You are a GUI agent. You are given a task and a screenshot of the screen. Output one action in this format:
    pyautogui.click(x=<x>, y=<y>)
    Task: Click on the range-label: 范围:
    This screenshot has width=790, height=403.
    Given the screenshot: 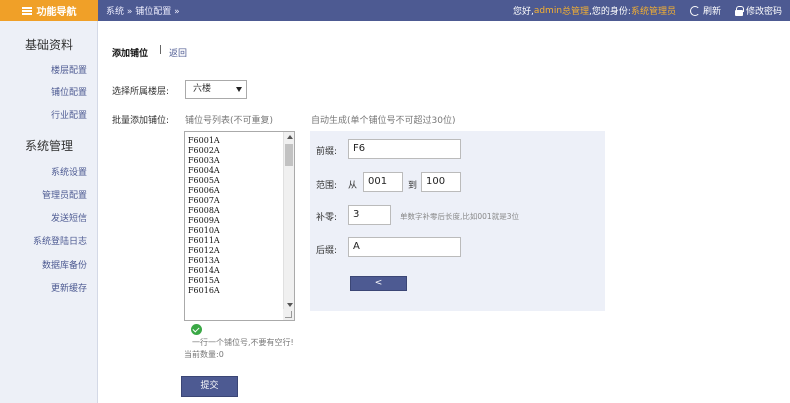 What is the action you would take?
    pyautogui.click(x=327, y=186)
    